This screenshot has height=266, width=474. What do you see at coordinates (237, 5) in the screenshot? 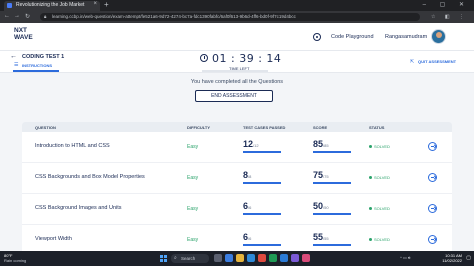
I see `browser-tab-bar: Revolutionizing the Job Market × + – ▢ ✕` at bounding box center [237, 5].